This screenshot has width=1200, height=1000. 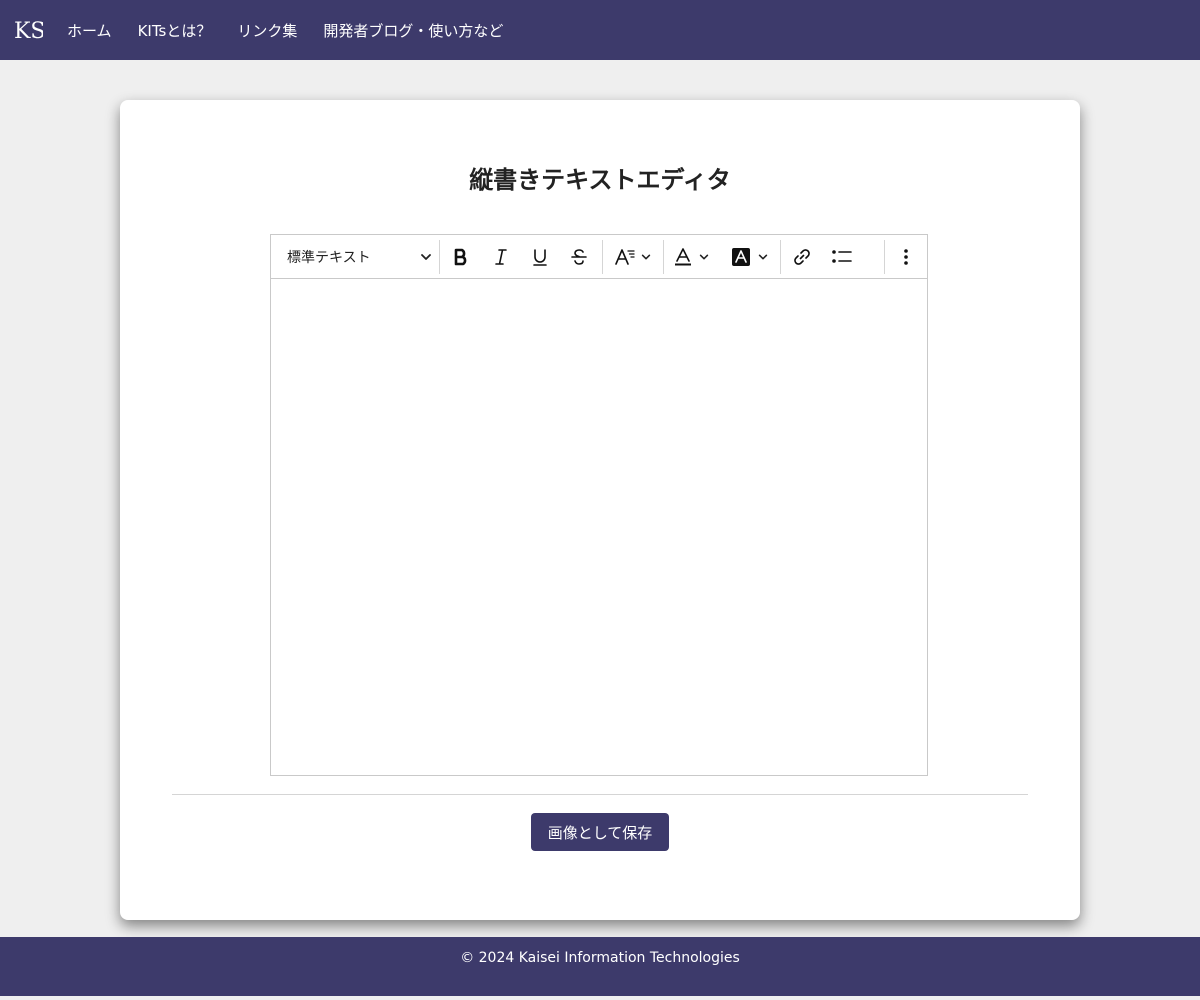 I want to click on logo-text: KS, so click(x=28, y=31).